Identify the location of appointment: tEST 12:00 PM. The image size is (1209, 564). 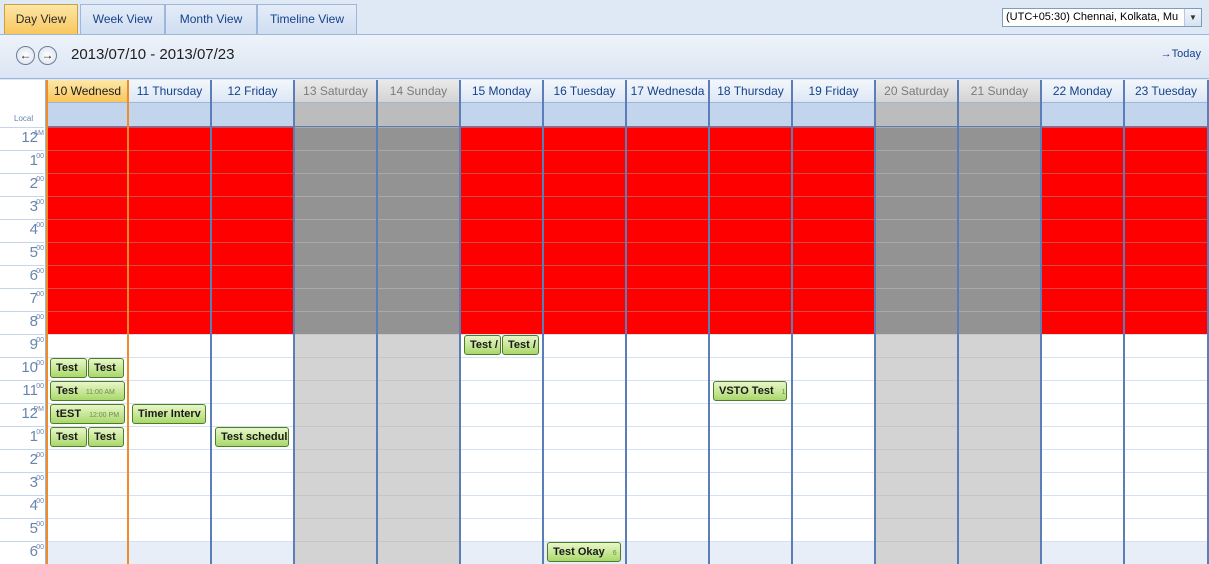
(87, 414).